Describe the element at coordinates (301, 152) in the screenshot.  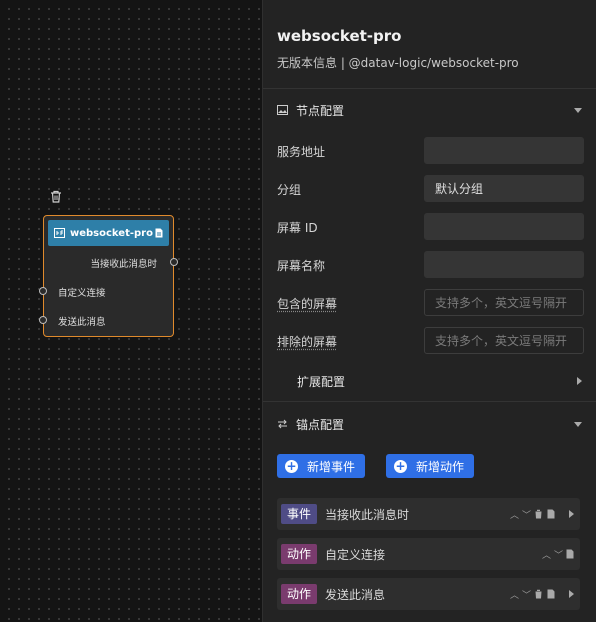
I see `field-label: 服务地址` at that location.